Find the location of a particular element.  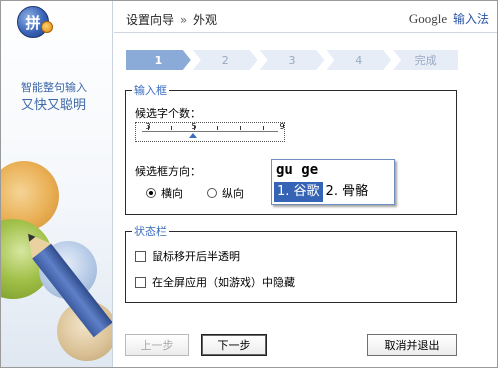

next-step-button: 下一步 is located at coordinates (234, 345).